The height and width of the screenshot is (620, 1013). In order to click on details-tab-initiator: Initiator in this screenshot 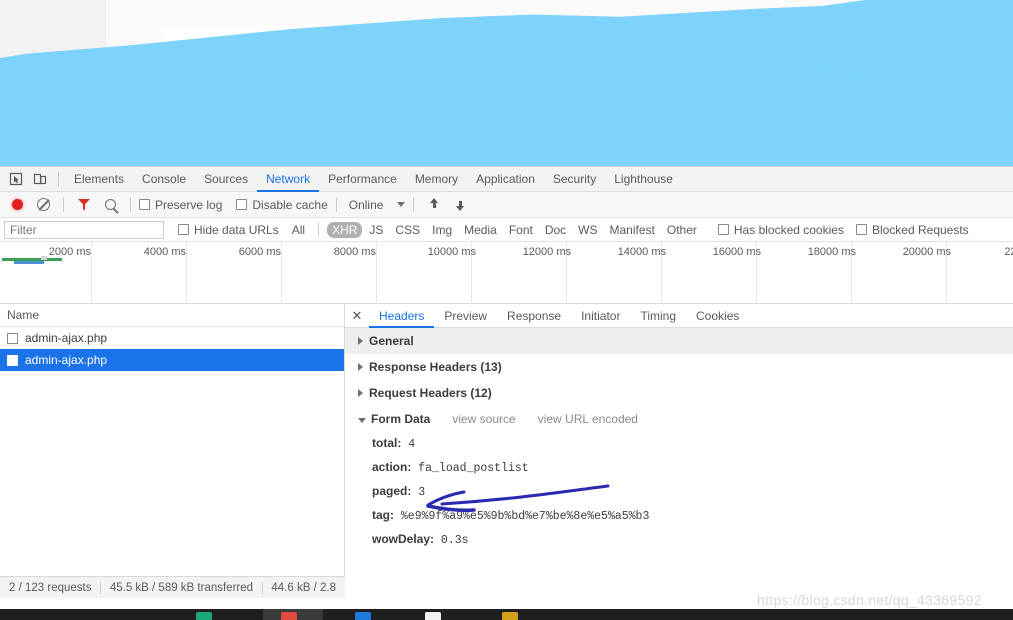, I will do `click(600, 316)`.